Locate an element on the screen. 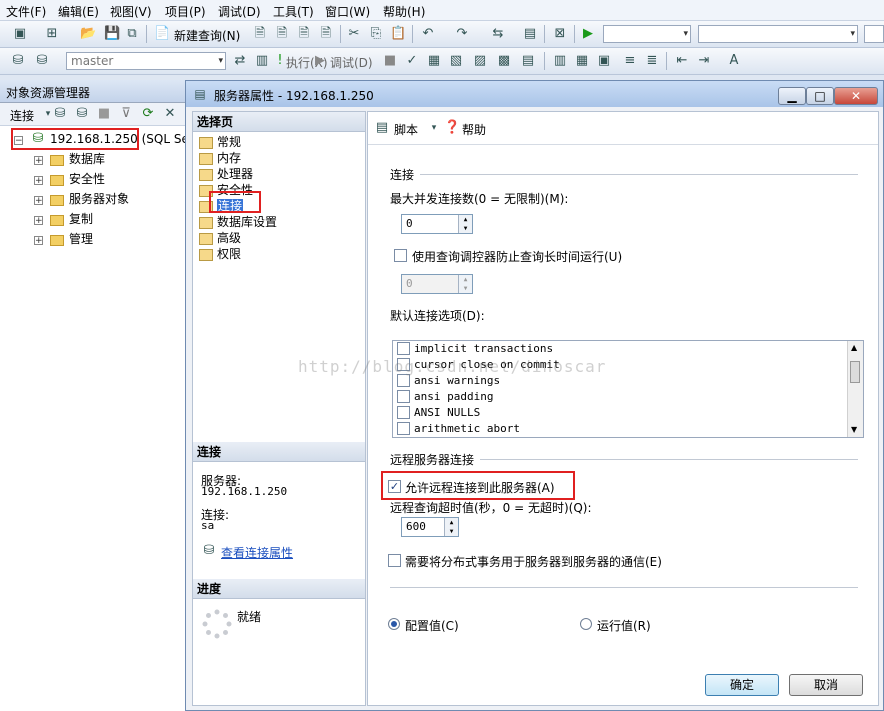 This screenshot has width=884, height=711. disconnect-icon: ⛁ is located at coordinates (42, 61).